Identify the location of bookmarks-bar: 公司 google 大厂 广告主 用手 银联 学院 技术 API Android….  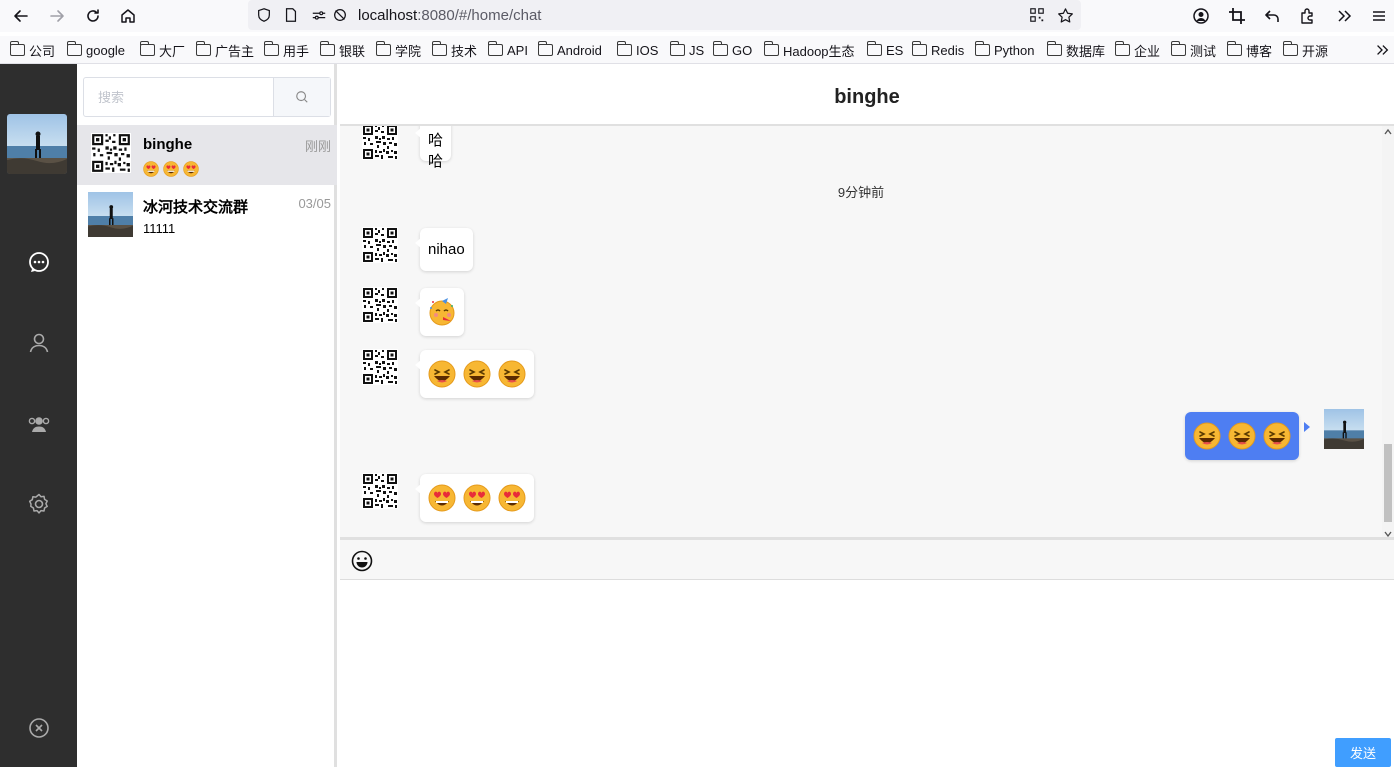
(697, 50).